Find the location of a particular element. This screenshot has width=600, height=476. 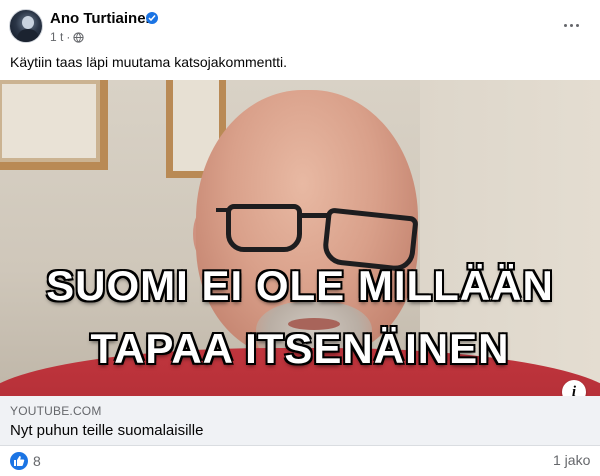

post-header: Ano Turtiainen 1 t · is located at coordinates (300, 26).